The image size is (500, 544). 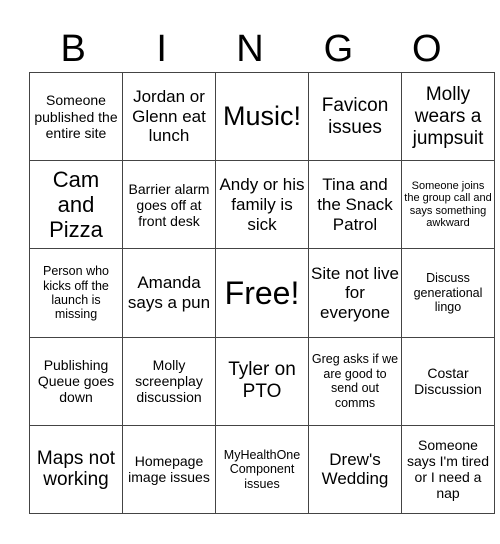 I want to click on header-letter-g: G, so click(x=338, y=49).